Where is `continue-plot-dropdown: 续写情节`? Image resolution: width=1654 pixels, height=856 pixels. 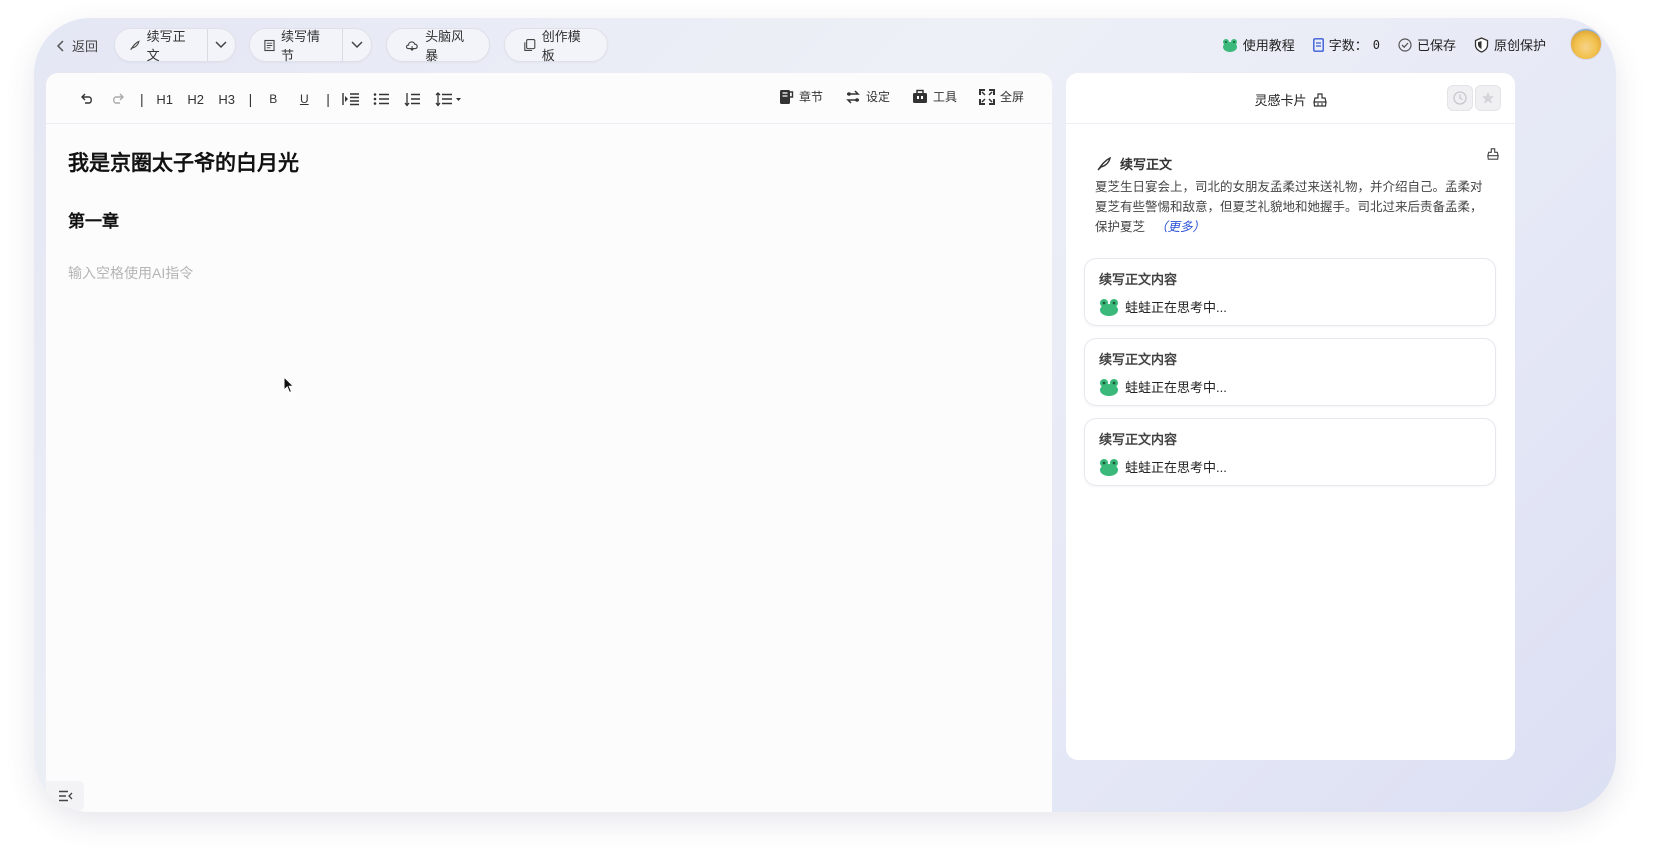 continue-plot-dropdown: 续写情节 is located at coordinates (310, 45).